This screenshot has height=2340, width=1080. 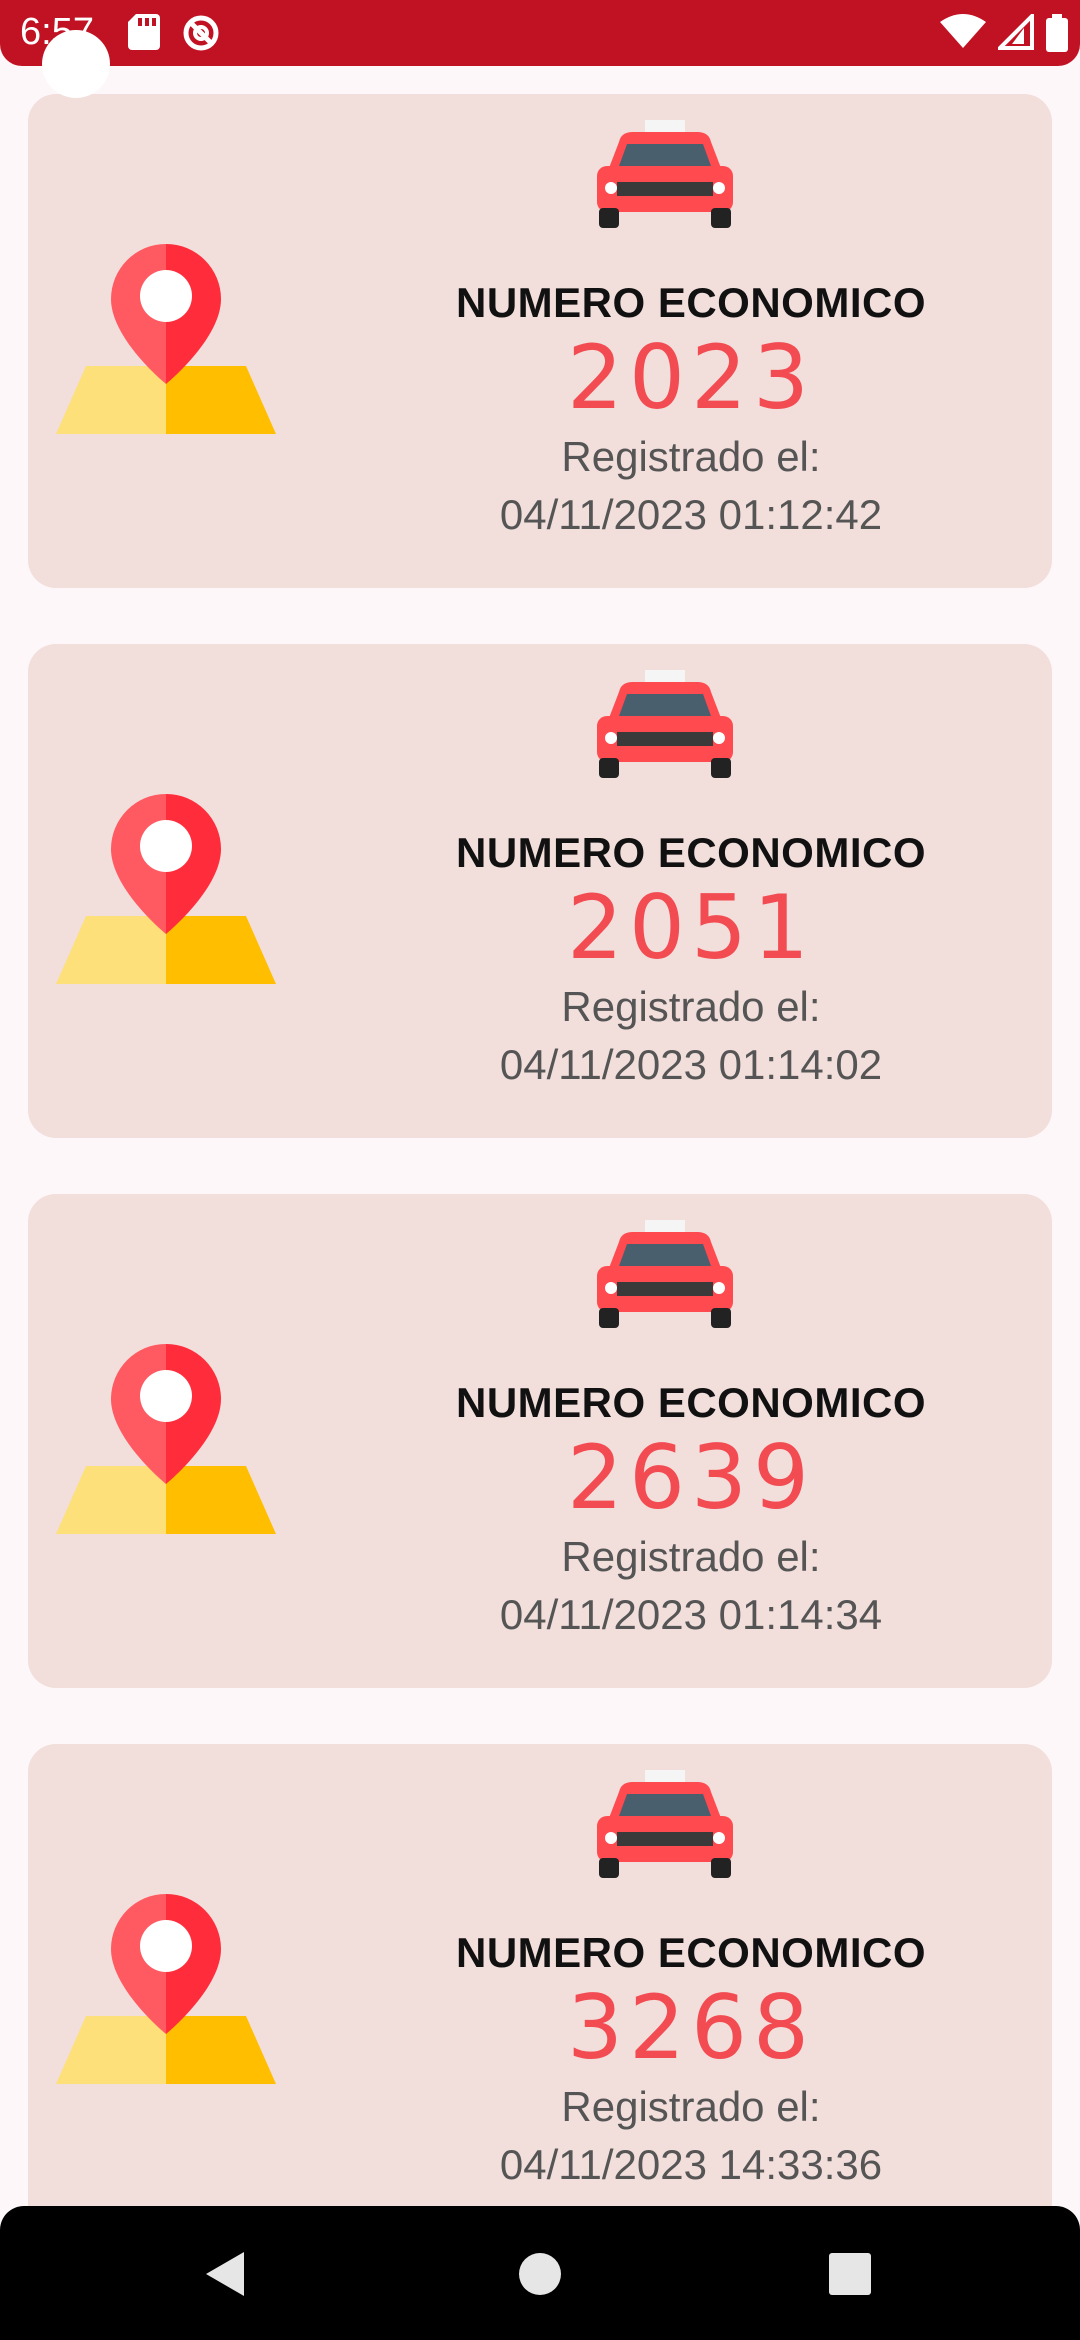 What do you see at coordinates (1016, 32) in the screenshot?
I see `signal-icon` at bounding box center [1016, 32].